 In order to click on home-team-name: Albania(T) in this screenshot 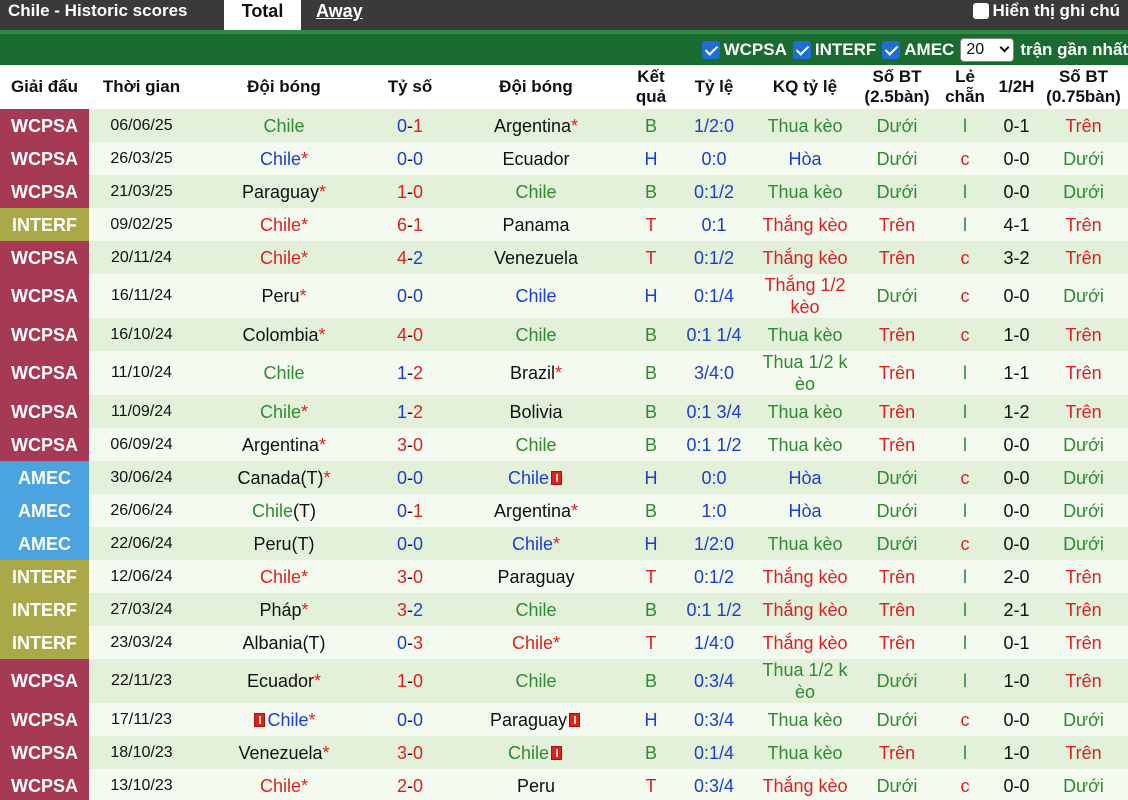, I will do `click(283, 643)`.